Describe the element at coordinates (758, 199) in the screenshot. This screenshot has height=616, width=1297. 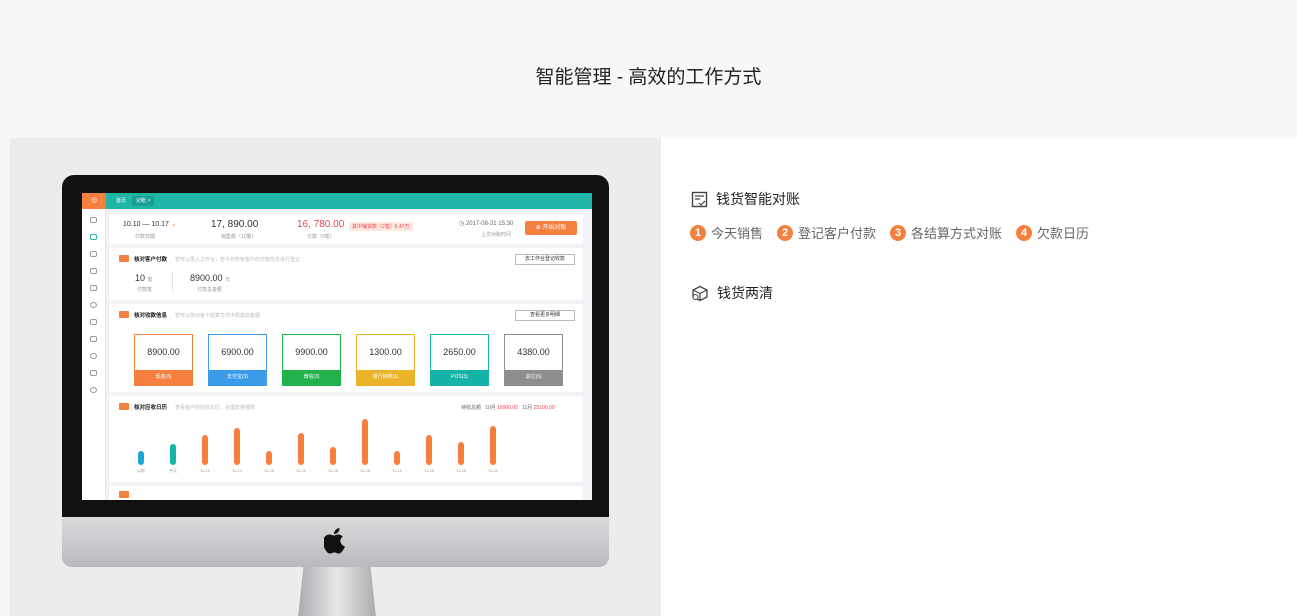
I see `feature-title: 钱货智能对账` at that location.